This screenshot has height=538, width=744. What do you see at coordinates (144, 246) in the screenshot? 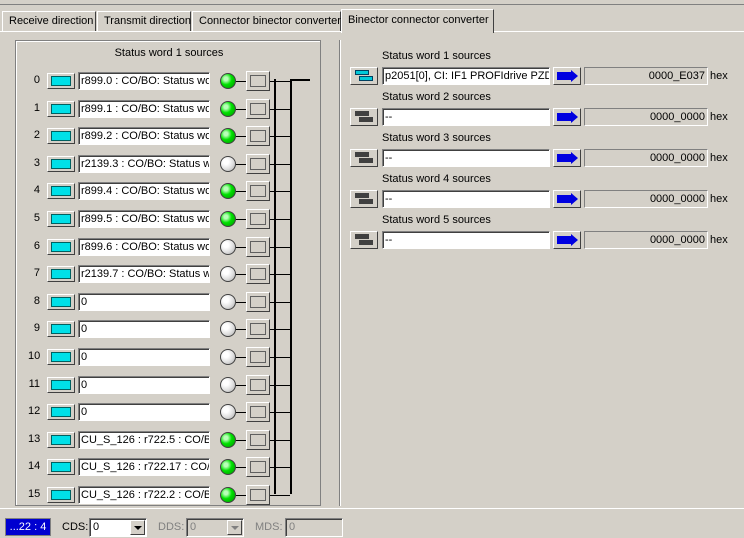
I see `bit-source-field: r899.6 : CO/BO: Status wo` at bounding box center [144, 246].